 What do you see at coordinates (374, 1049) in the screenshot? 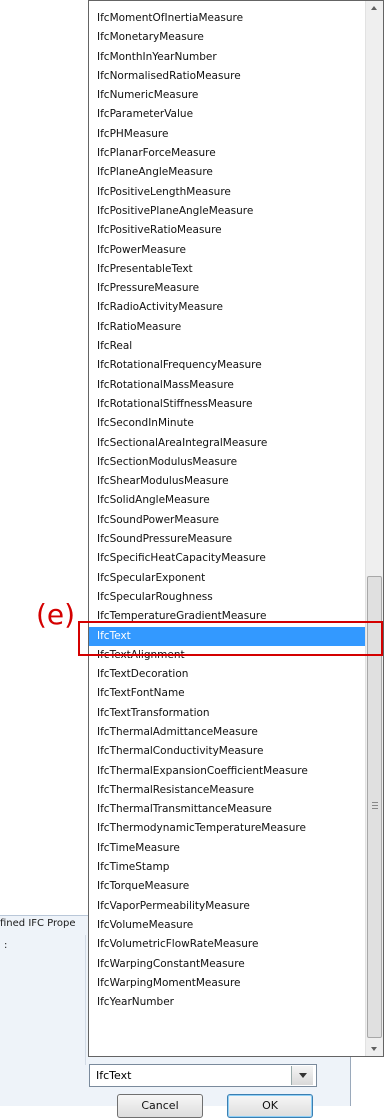
I see `scroll-down-icon` at bounding box center [374, 1049].